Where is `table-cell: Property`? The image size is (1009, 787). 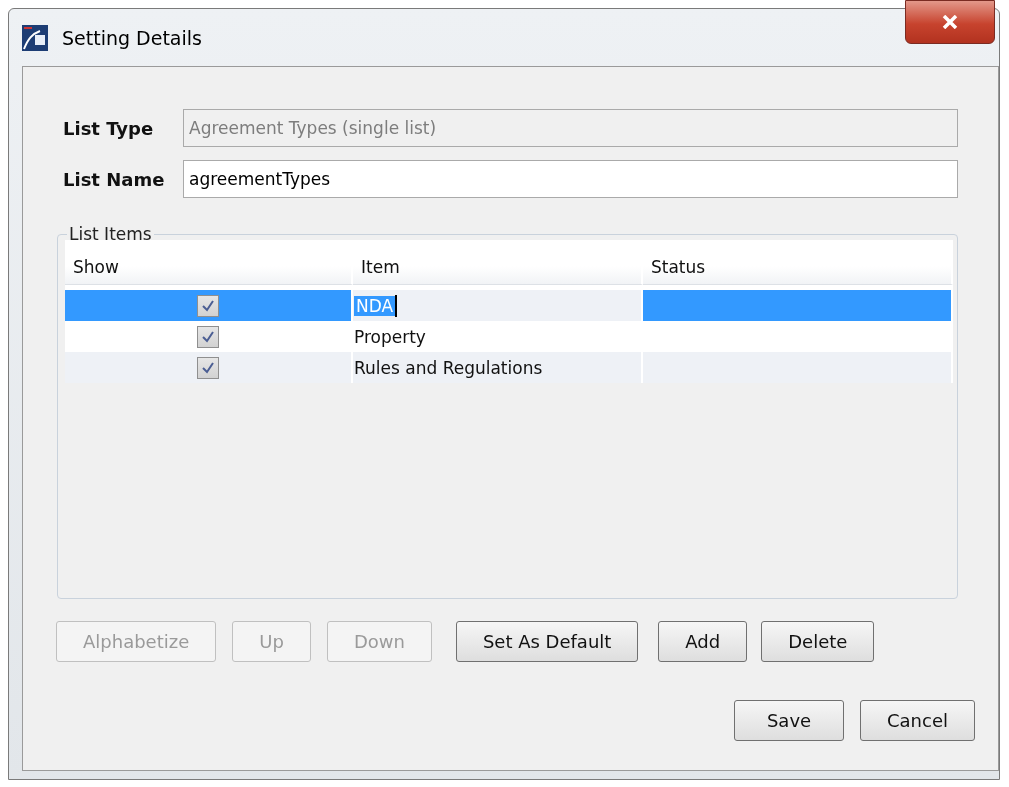
table-cell: Property is located at coordinates (390, 336).